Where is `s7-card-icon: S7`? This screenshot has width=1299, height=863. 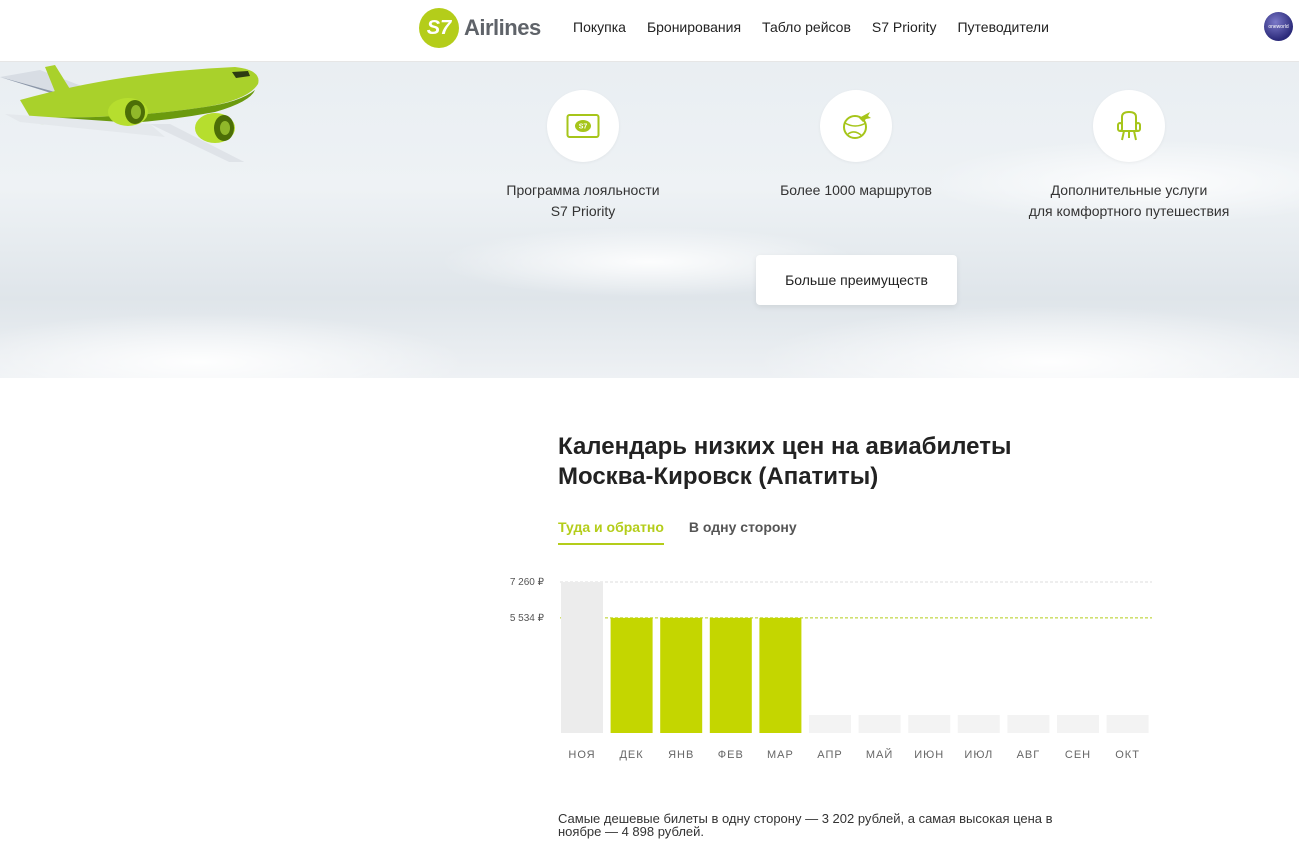 s7-card-icon: S7 is located at coordinates (583, 126).